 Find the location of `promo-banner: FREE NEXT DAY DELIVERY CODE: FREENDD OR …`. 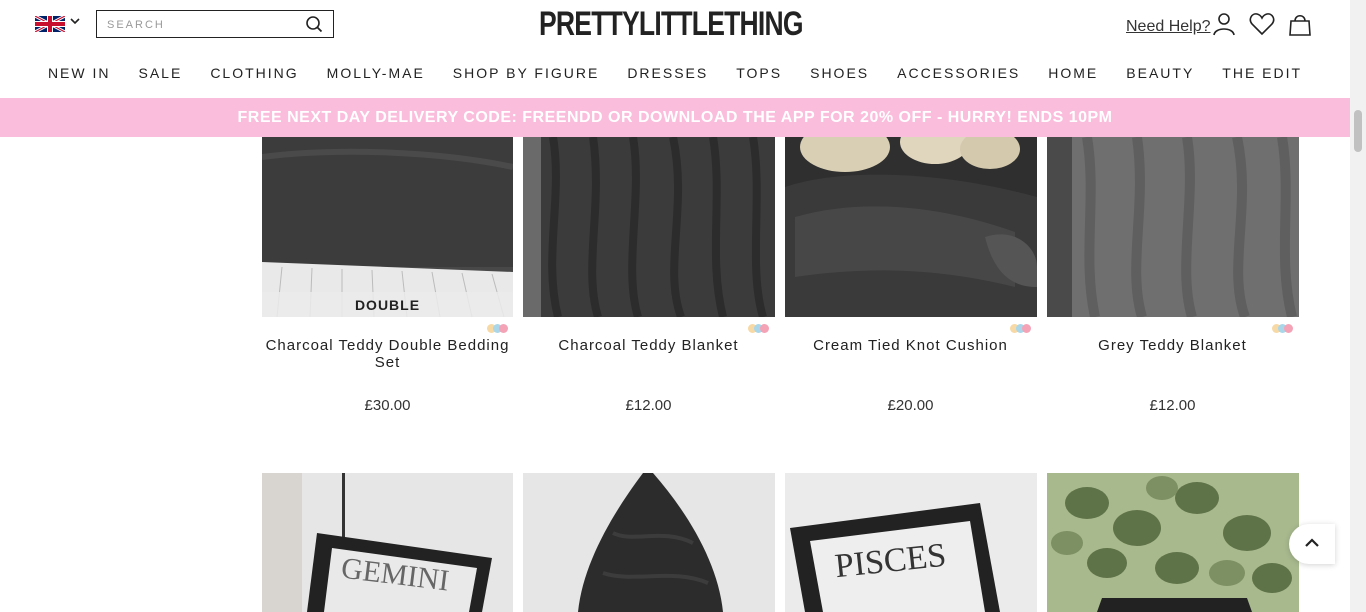

promo-banner: FREE NEXT DAY DELIVERY CODE: FREENDD OR … is located at coordinates (675, 117).